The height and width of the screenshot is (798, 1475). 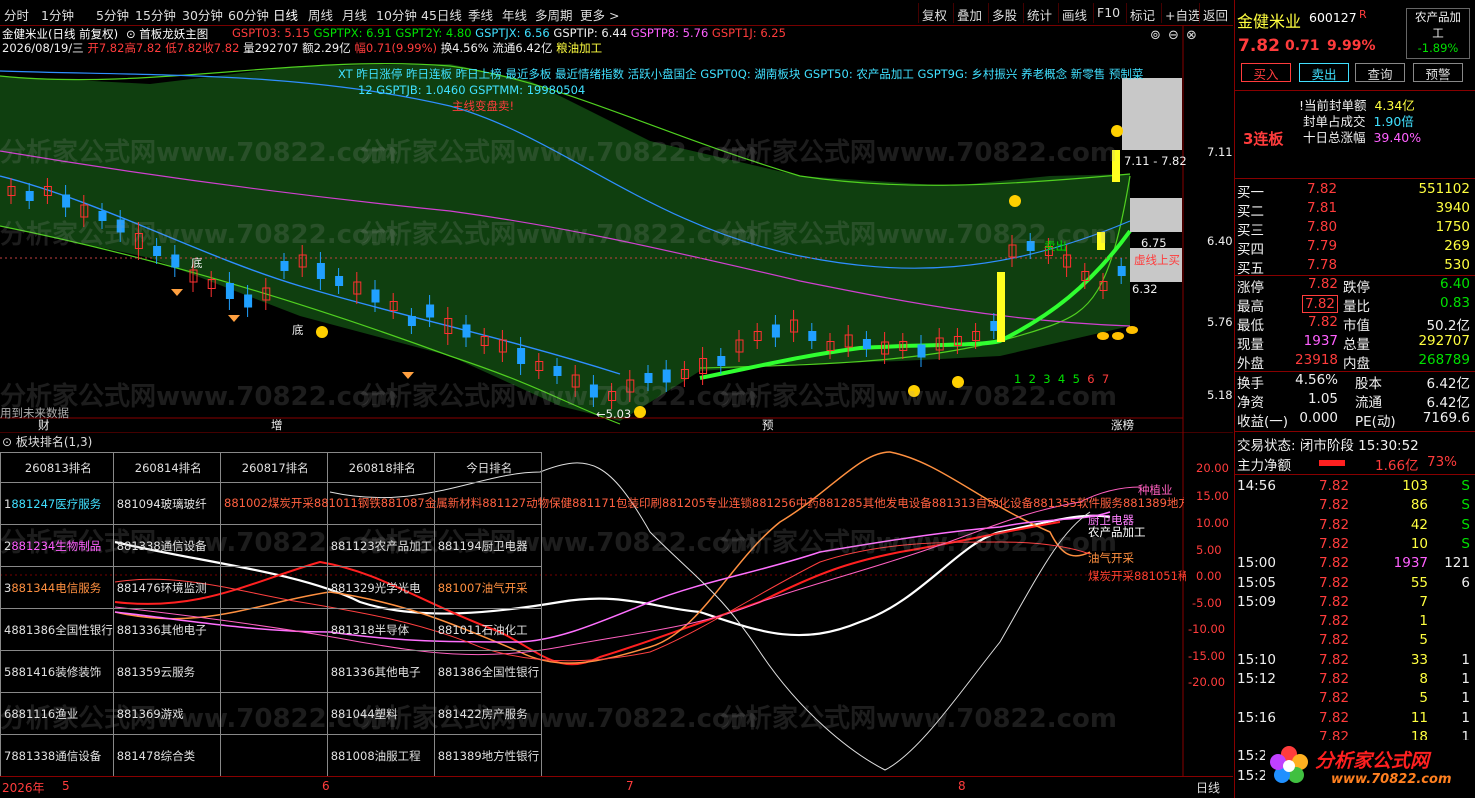 I want to click on tick-row: 15:05 7.82 55 6, so click(x=1355, y=584).